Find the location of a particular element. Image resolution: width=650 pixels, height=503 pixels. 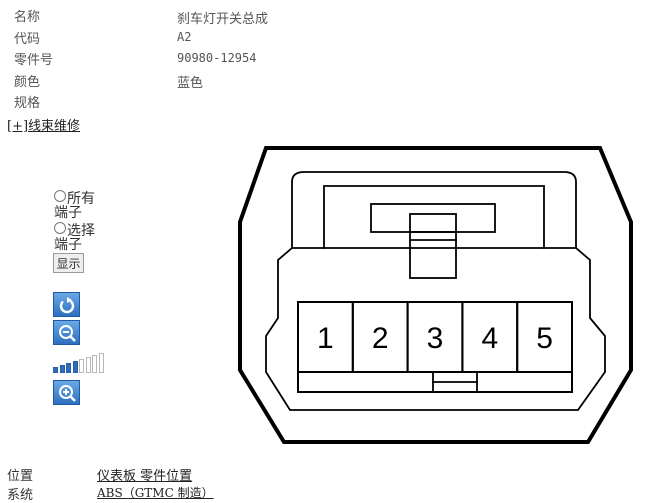

info-label-spec: 规格 is located at coordinates (27, 103).